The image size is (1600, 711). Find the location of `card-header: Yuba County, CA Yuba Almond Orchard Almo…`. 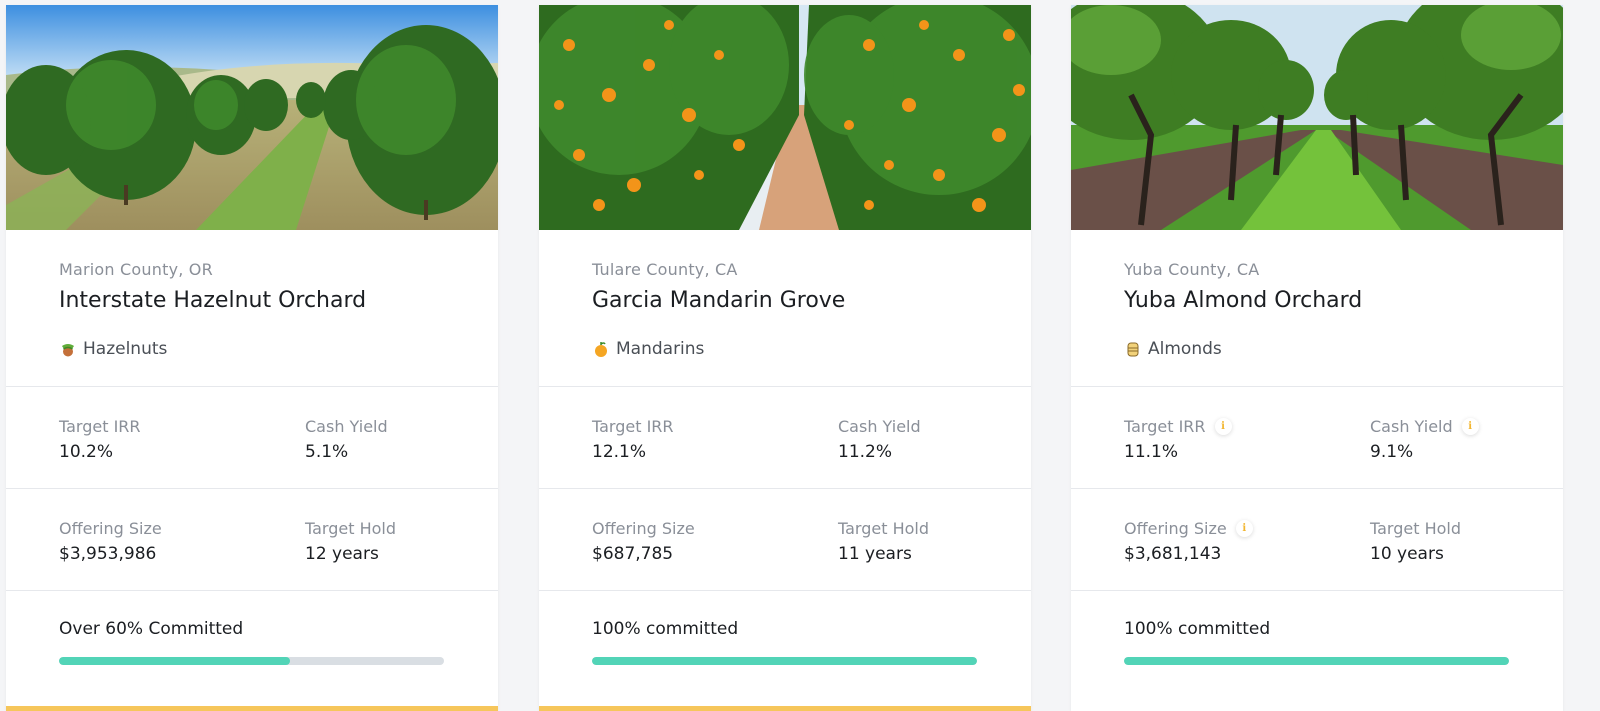

card-header: Yuba County, CA Yuba Almond Orchard Almo… is located at coordinates (1317, 308).